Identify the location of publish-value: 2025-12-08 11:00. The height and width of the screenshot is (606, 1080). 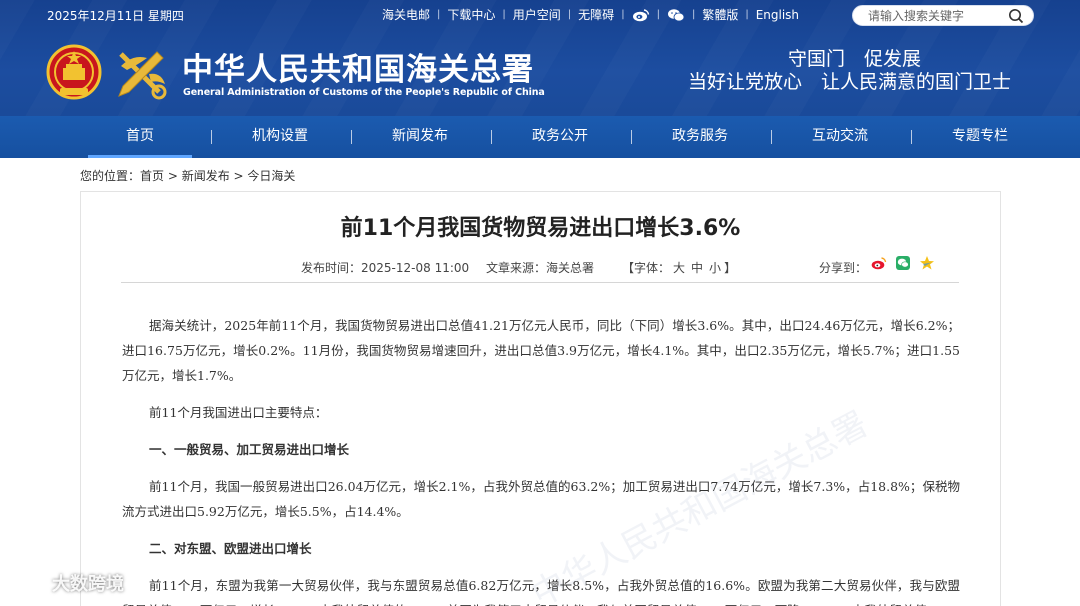
(415, 268).